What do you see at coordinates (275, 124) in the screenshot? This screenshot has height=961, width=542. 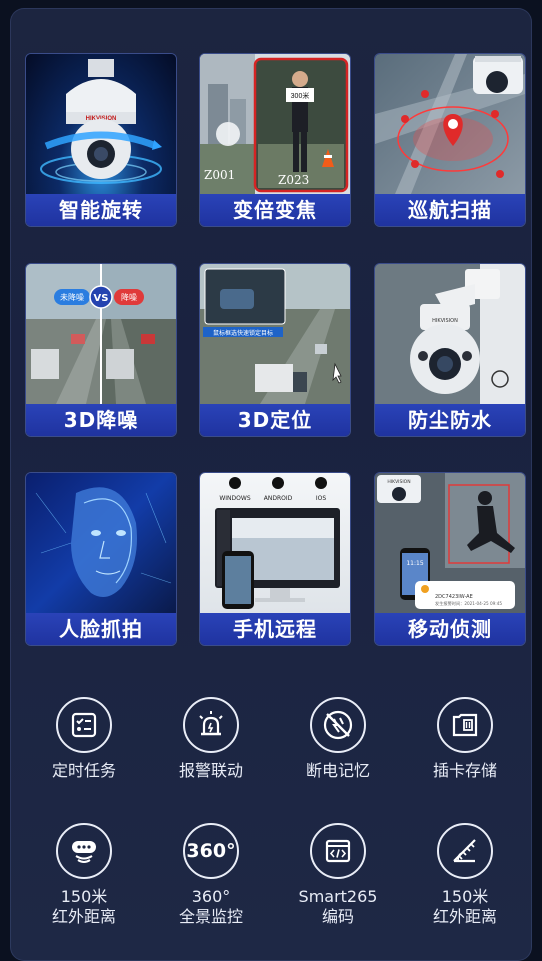 I see `zoom-comparison-image: 300米 Z001 Z023` at bounding box center [275, 124].